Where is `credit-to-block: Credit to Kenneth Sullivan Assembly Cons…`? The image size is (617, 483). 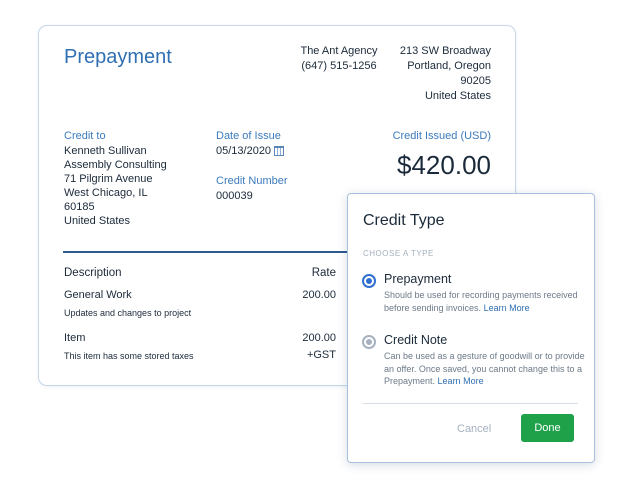
credit-to-block: Credit to Kenneth Sullivan Assembly Cons… is located at coordinates (115, 178).